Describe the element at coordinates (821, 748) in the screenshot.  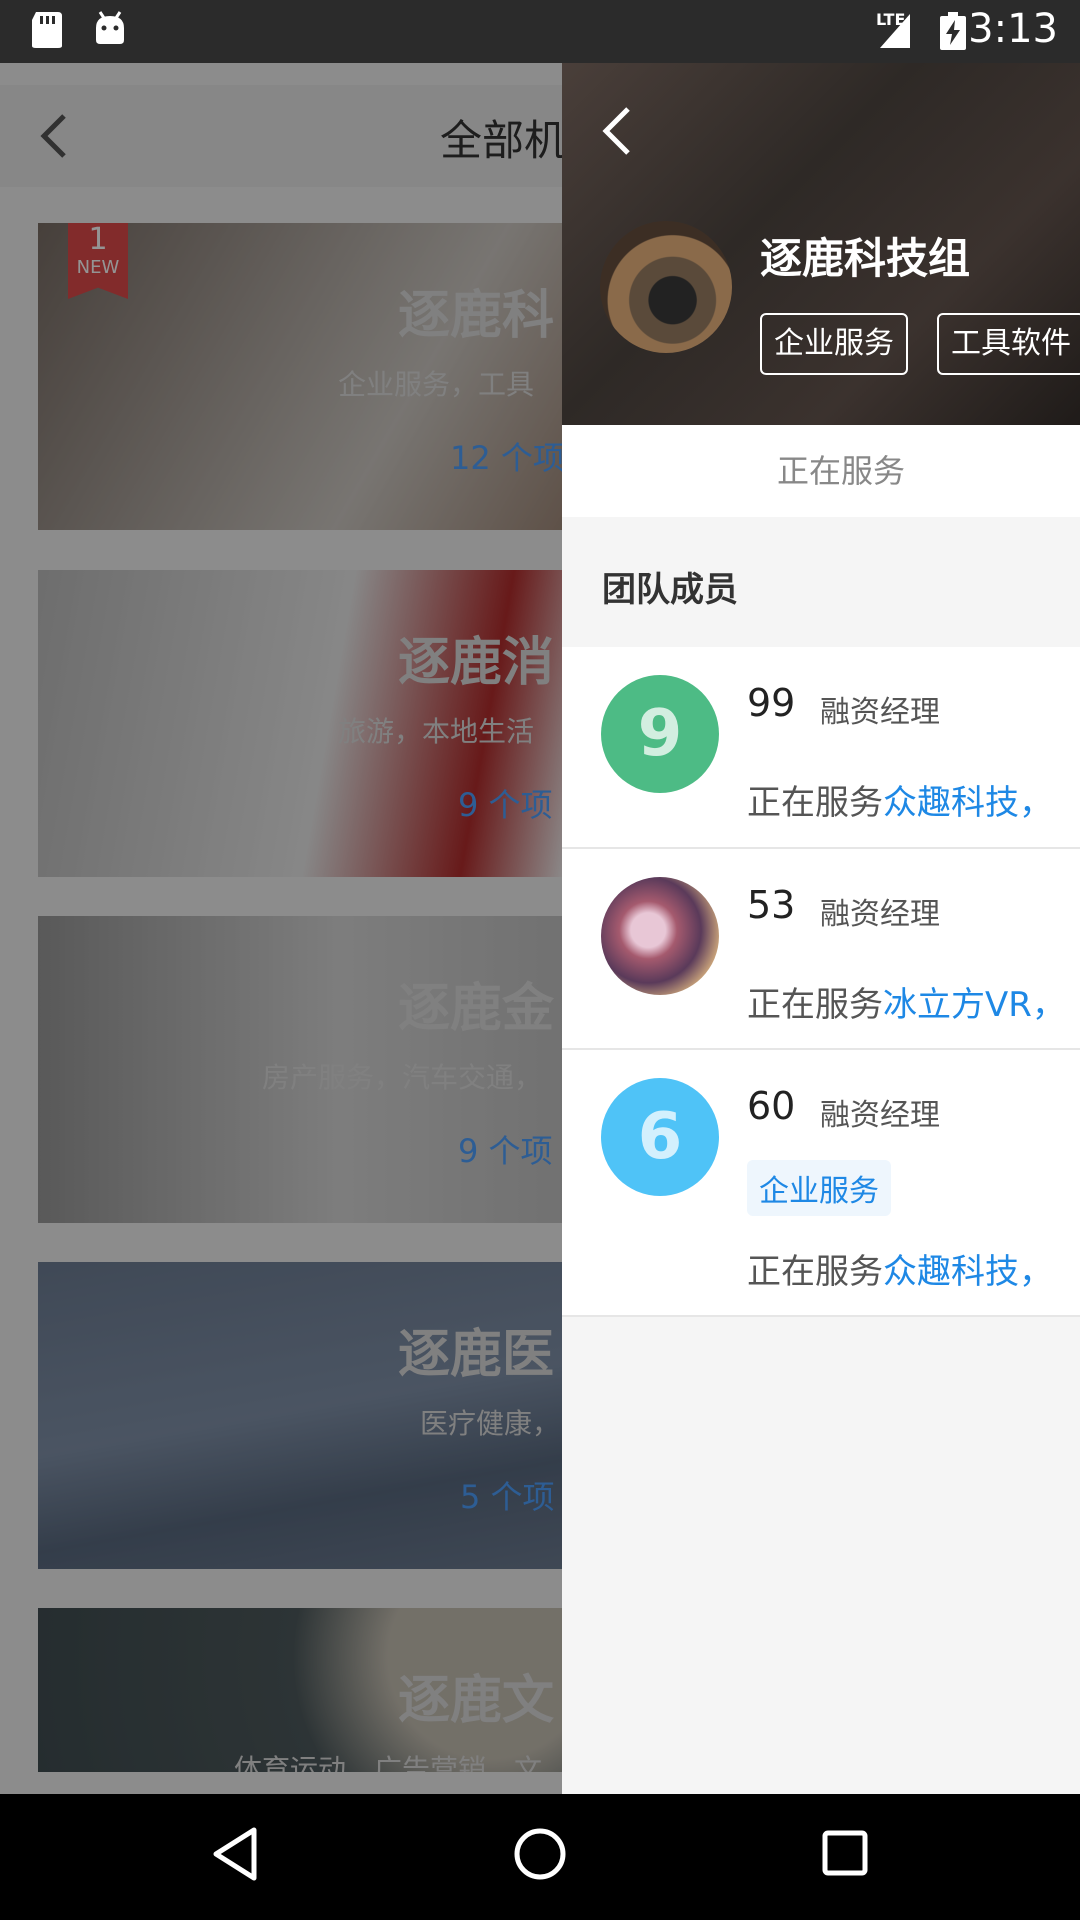
I see `member-row: 9 99 融资经理 正在服务众趣科技，` at that location.